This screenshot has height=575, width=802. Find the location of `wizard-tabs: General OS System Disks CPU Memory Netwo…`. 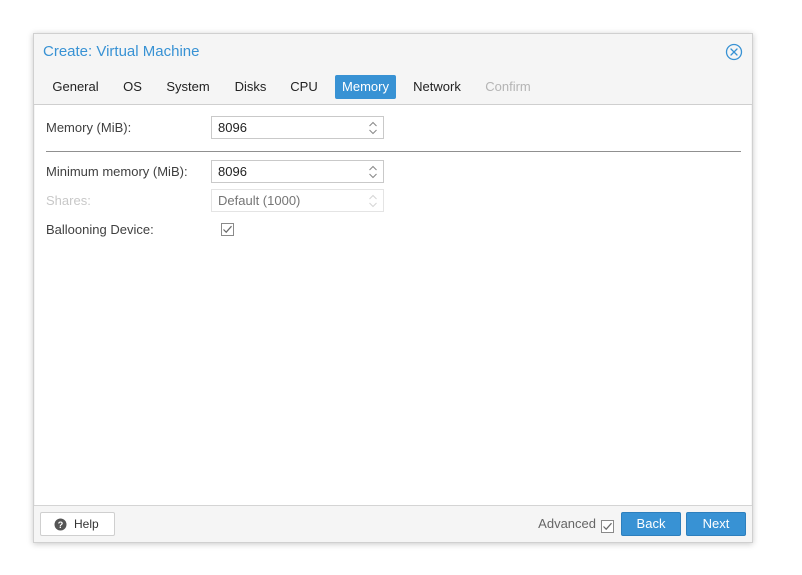

wizard-tabs: General OS System Disks CPU Memory Netwo… is located at coordinates (393, 87).